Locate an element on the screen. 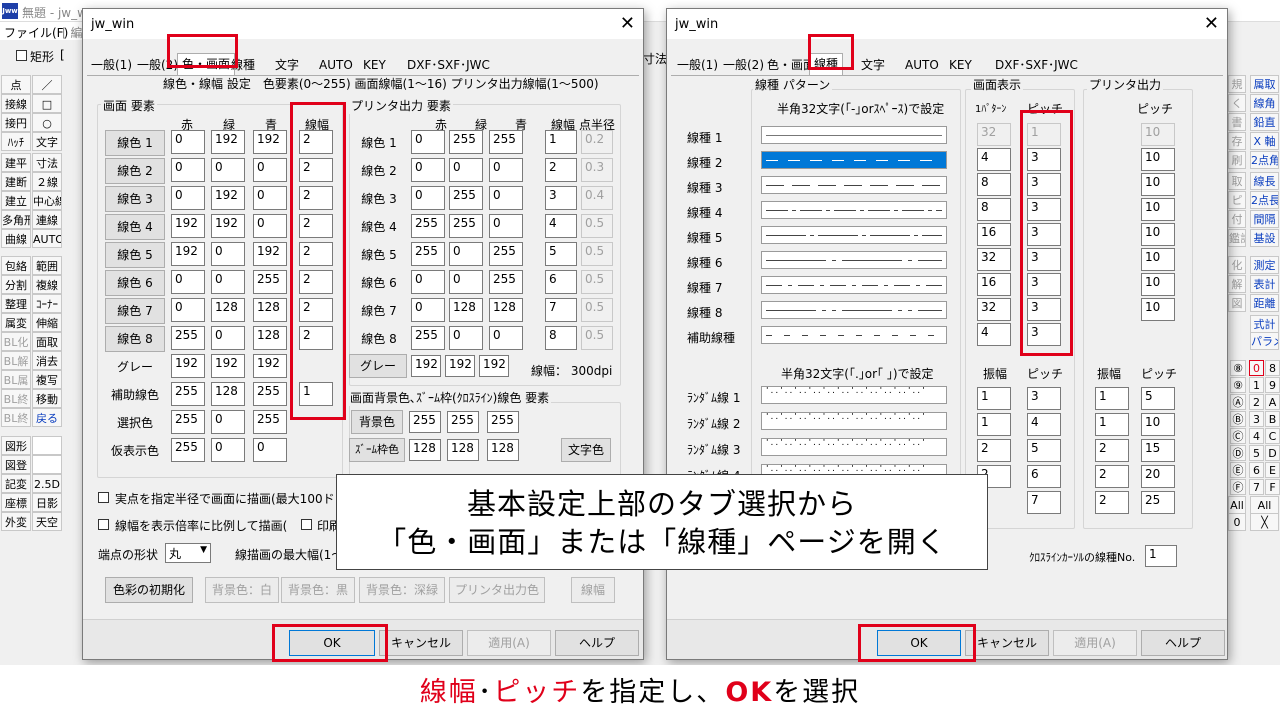 This screenshot has height=720, width=1280. screen-row-7-button: 線色 8 is located at coordinates (135, 339).